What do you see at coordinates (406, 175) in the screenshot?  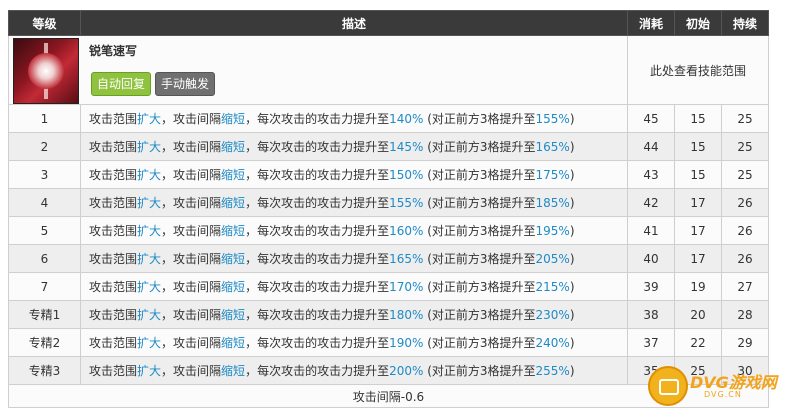 I see `atk-value: 150%` at bounding box center [406, 175].